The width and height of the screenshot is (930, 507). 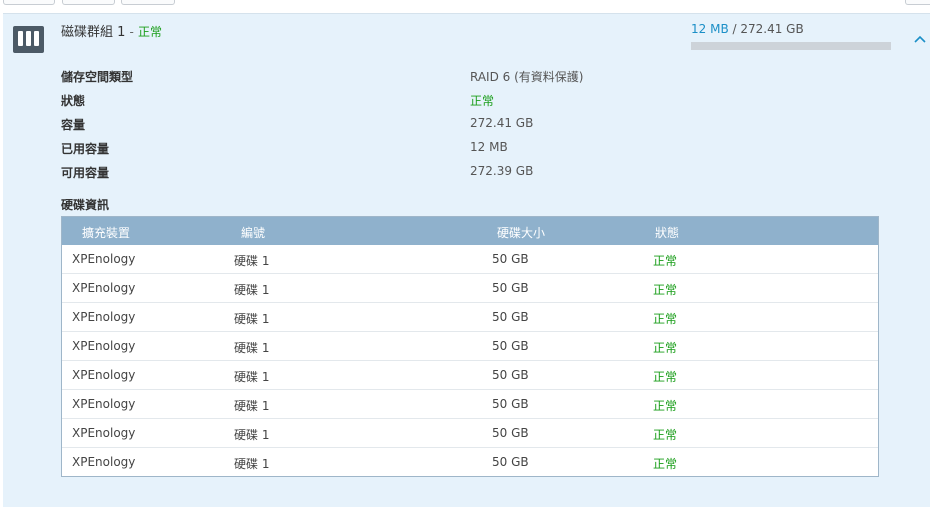 I want to click on column-header-device: 擴充裝置, so click(x=106, y=232).